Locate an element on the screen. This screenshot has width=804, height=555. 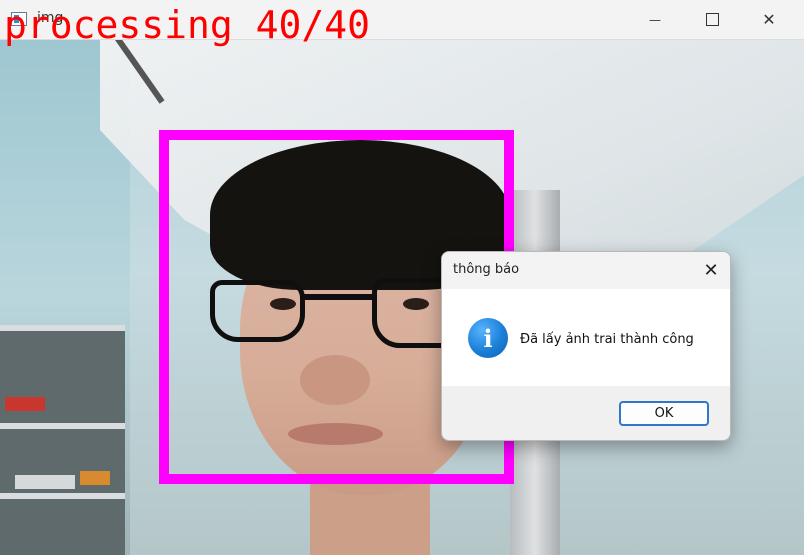
dialog-close-button: ✕ is located at coordinates (711, 270).